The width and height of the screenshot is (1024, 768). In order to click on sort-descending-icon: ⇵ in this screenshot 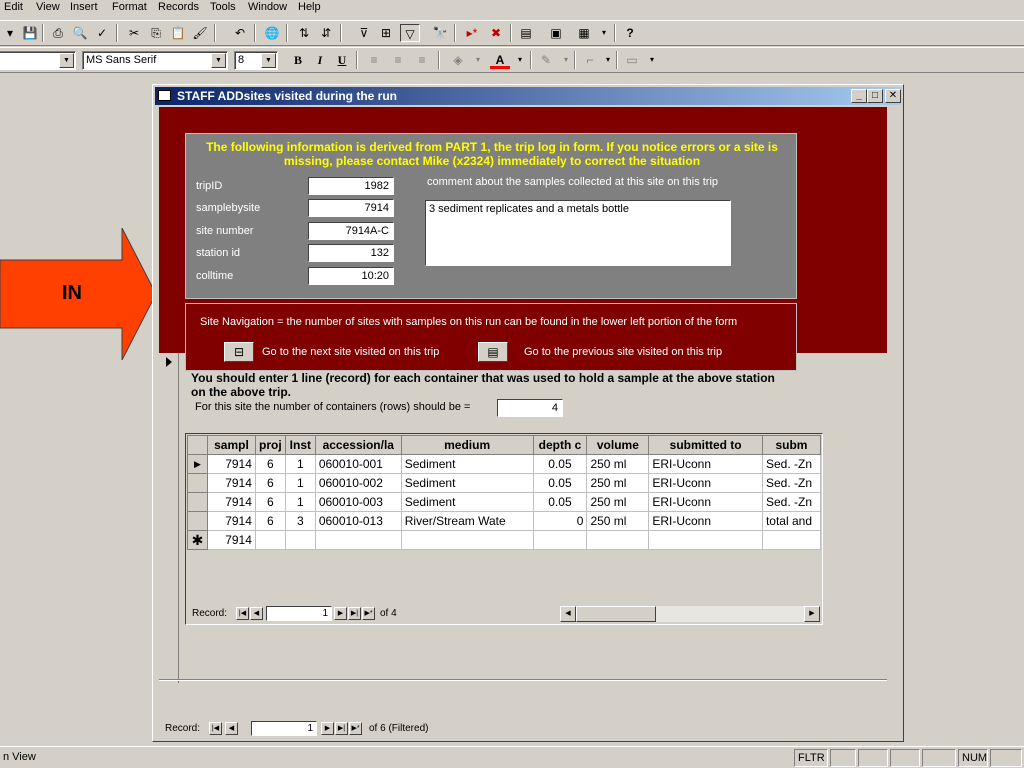, I will do `click(326, 33)`.